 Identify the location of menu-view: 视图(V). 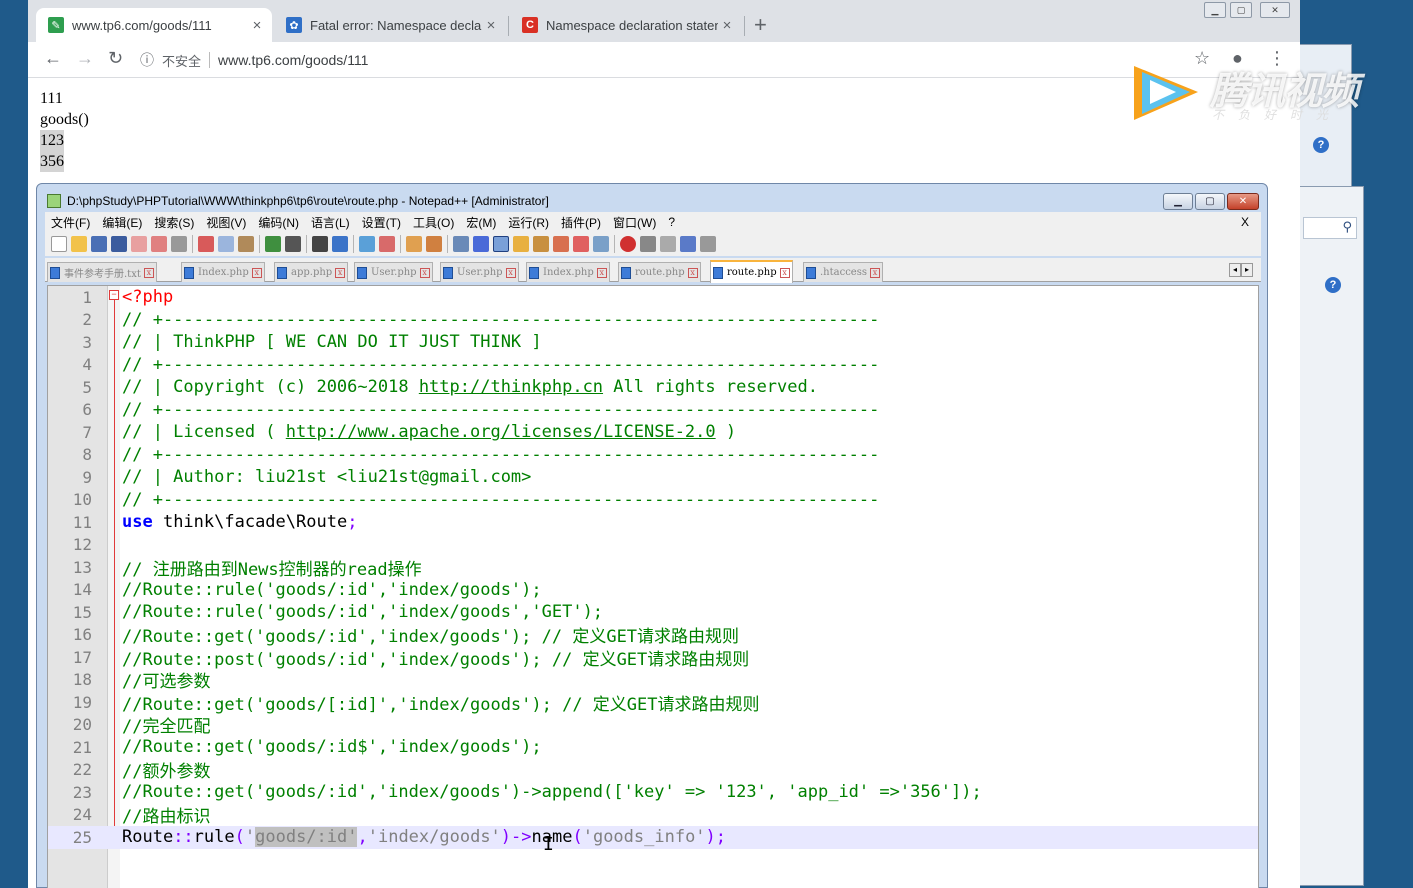
(226, 222).